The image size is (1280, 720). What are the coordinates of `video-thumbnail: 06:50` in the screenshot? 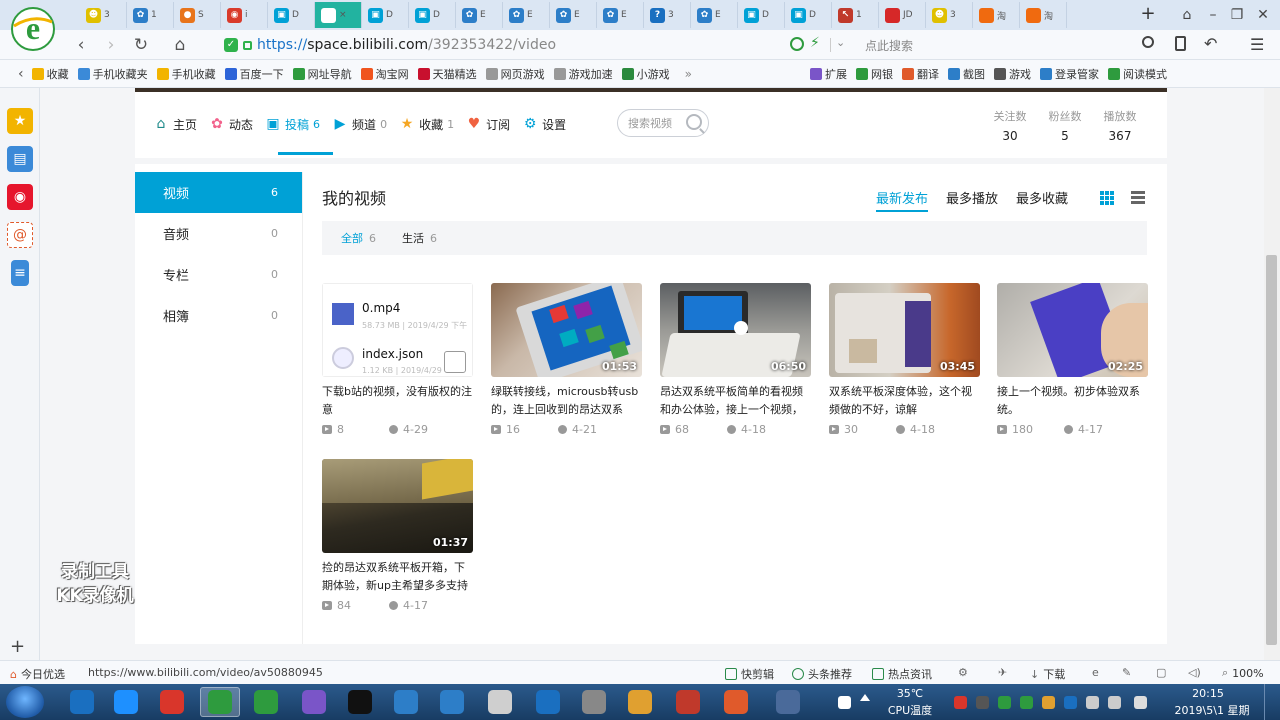 It's located at (735, 330).